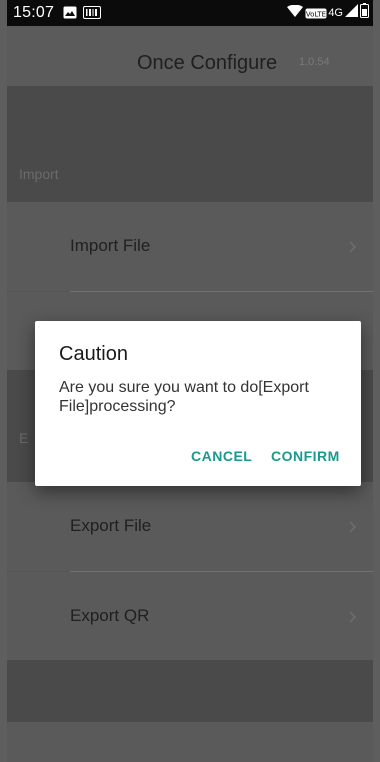  What do you see at coordinates (190, 144) in the screenshot?
I see `import-section-header-band: Import` at bounding box center [190, 144].